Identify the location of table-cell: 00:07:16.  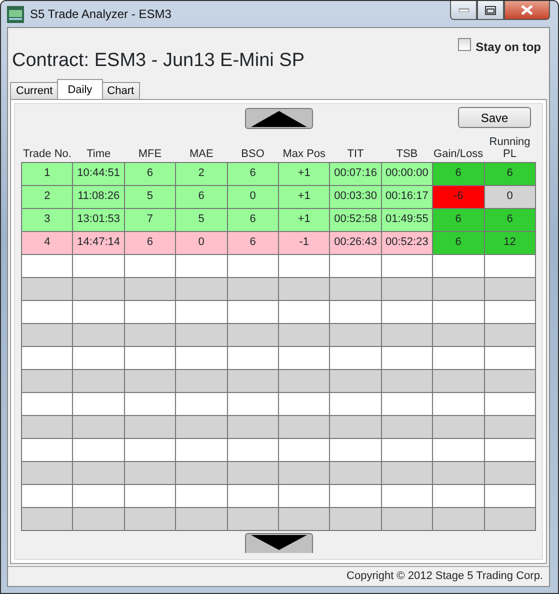
(356, 173).